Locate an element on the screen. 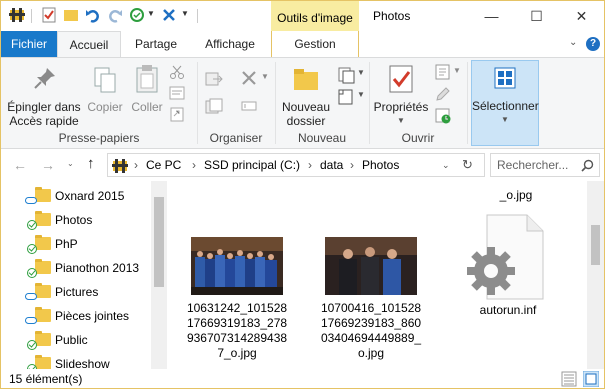  easy-access-icon is located at coordinates (346, 97).